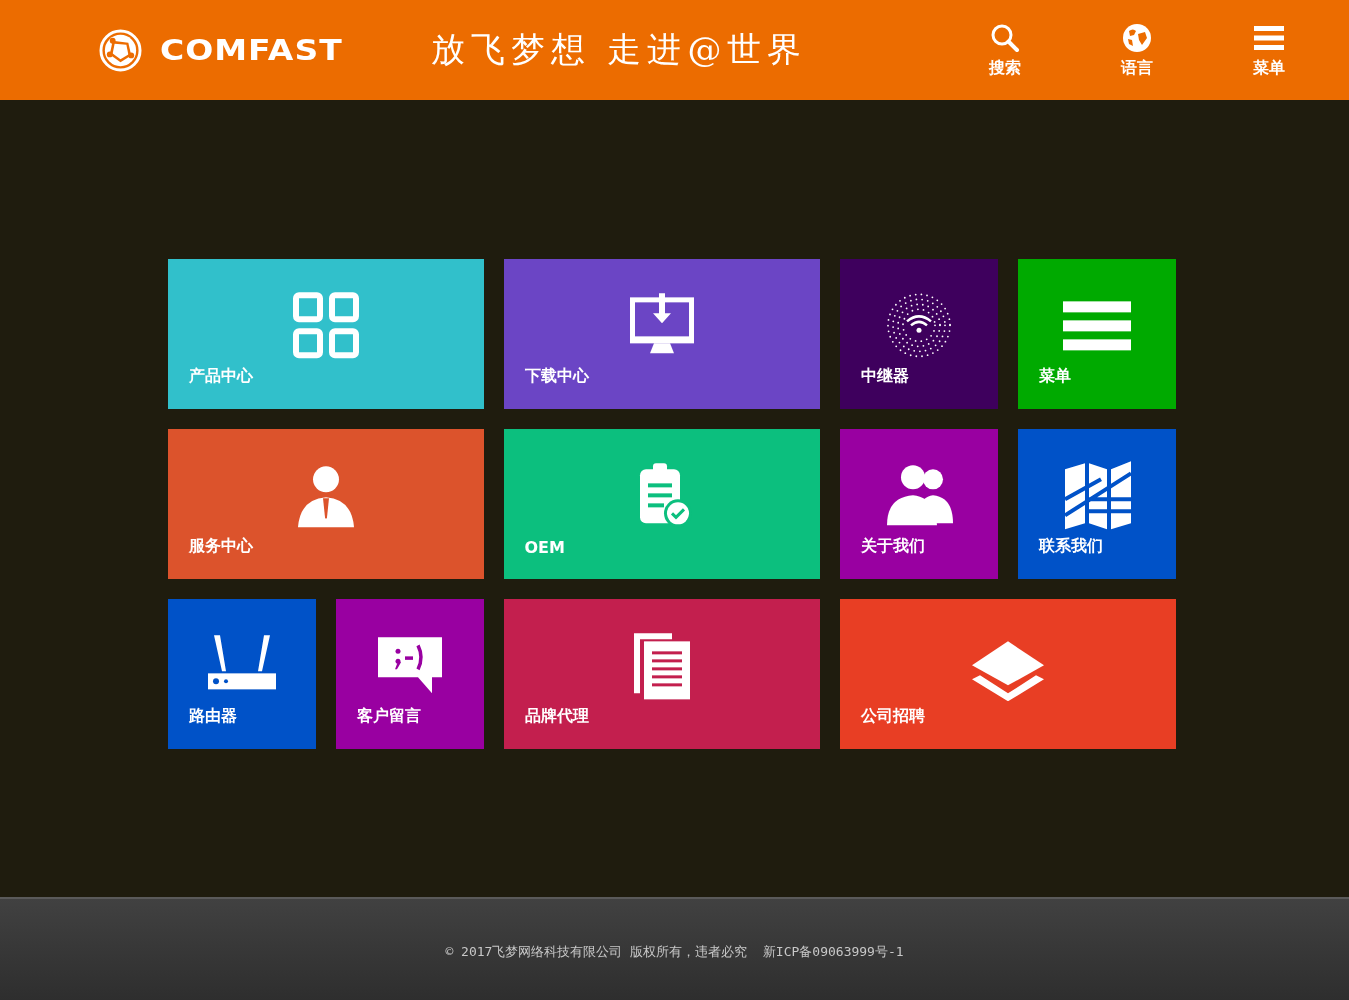 The height and width of the screenshot is (1000, 1349). Describe the element at coordinates (661, 334) in the screenshot. I see `menu-tile: 下载中心` at that location.